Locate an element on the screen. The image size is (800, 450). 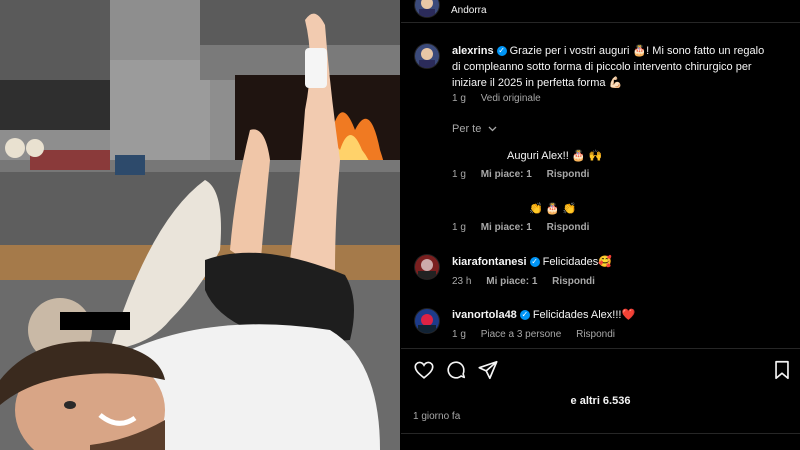
header-avatar is located at coordinates (427, 8).